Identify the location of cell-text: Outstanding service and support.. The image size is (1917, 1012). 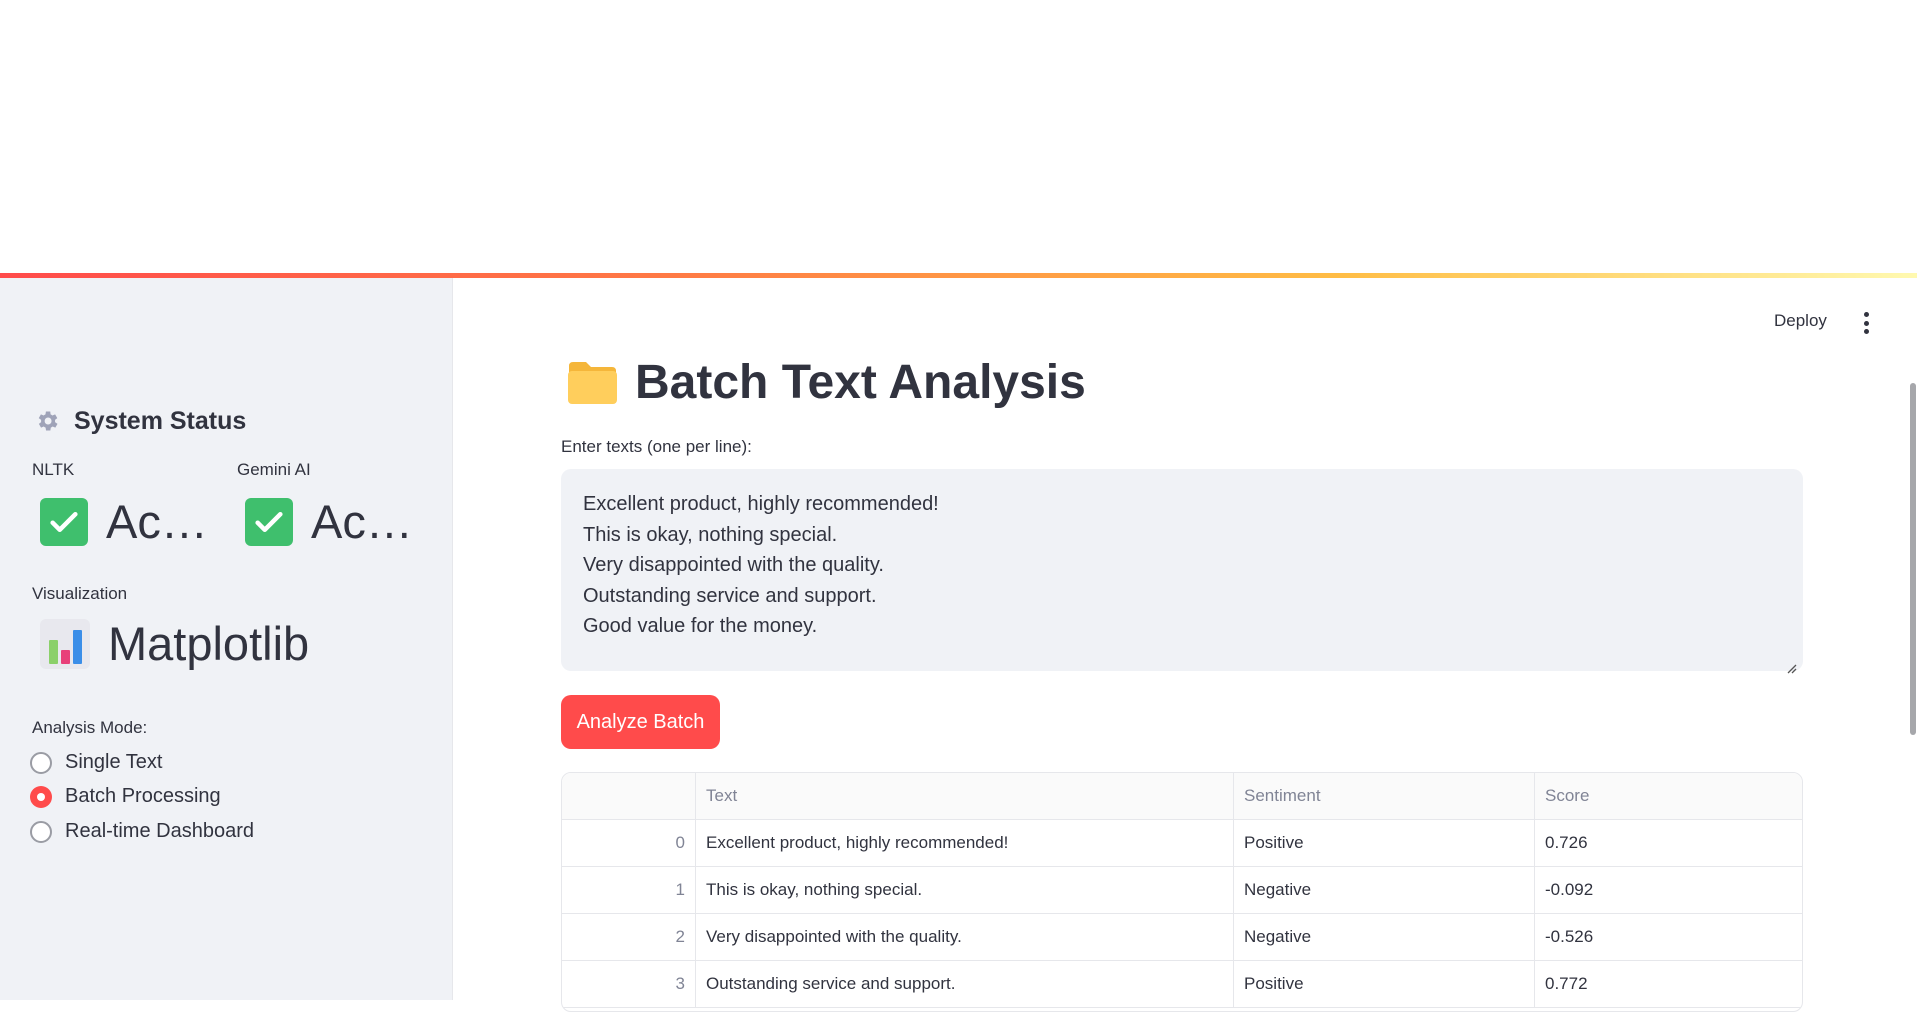
(965, 984).